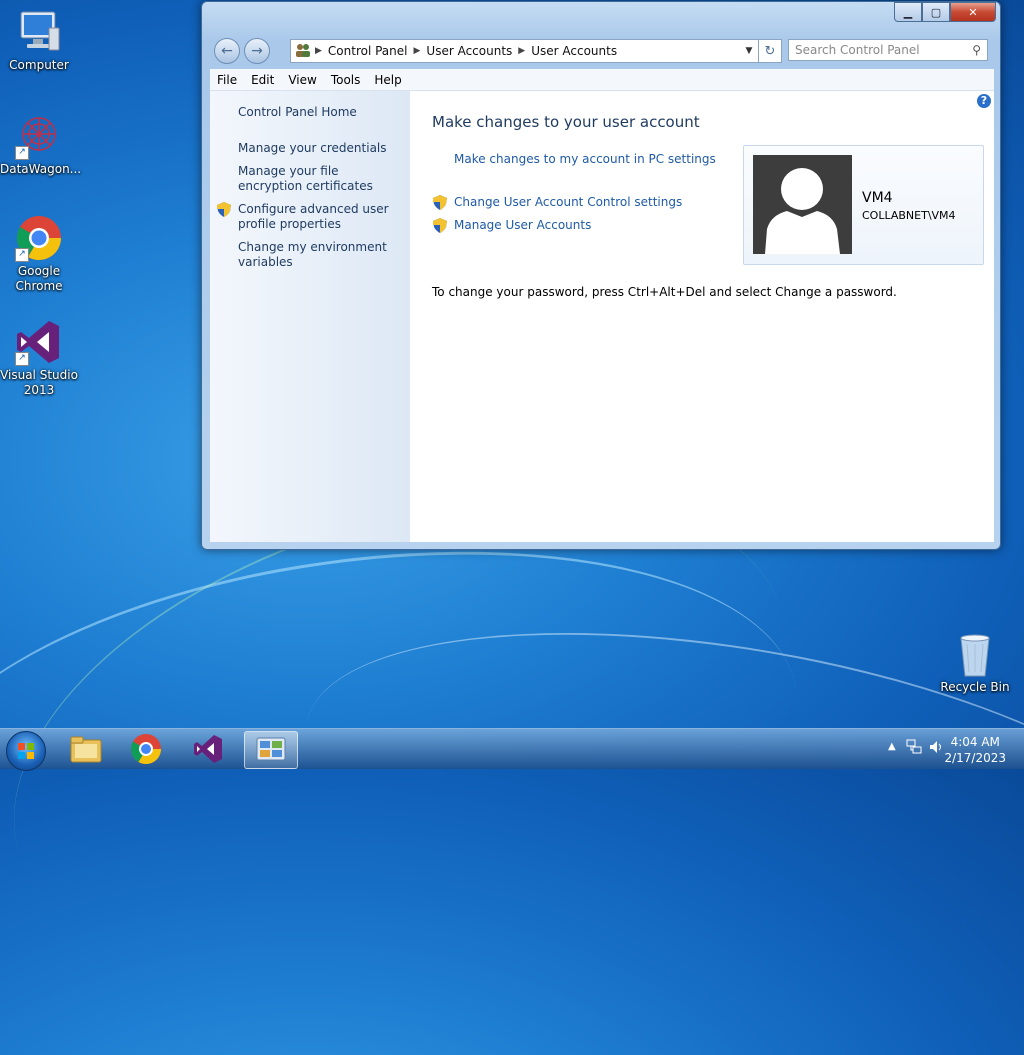  Describe the element at coordinates (975, 687) in the screenshot. I see `desktop-icon-label: Recycle Bin` at that location.